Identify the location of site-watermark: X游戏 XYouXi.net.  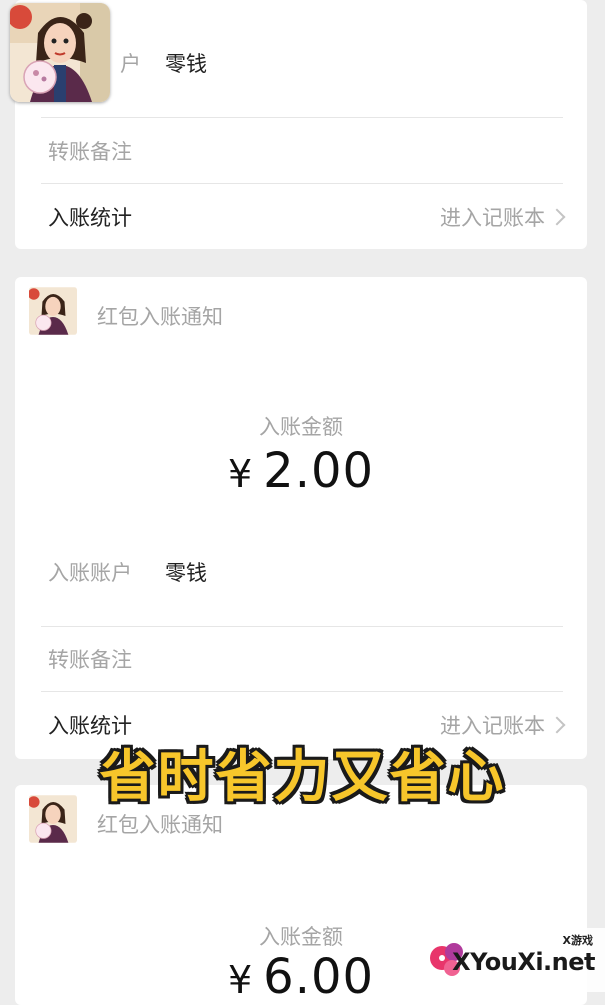
(512, 960).